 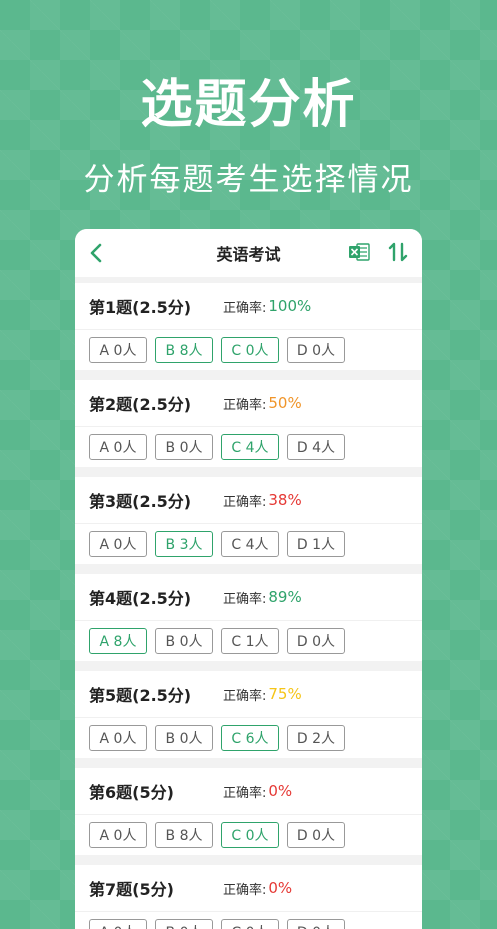 I want to click on question-header: 第2题(2.5分) 正确率: 50%, so click(x=248, y=403).